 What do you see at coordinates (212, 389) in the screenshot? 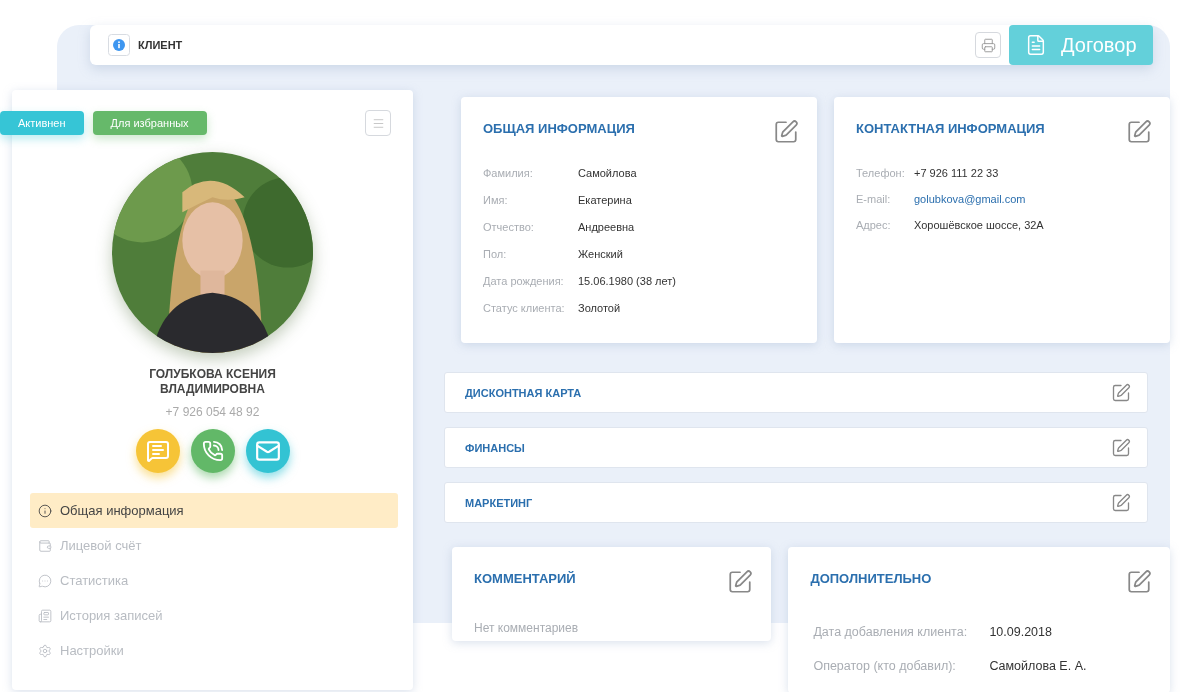
I see `client-name: ВЛАДИМИРОВНА` at bounding box center [212, 389].